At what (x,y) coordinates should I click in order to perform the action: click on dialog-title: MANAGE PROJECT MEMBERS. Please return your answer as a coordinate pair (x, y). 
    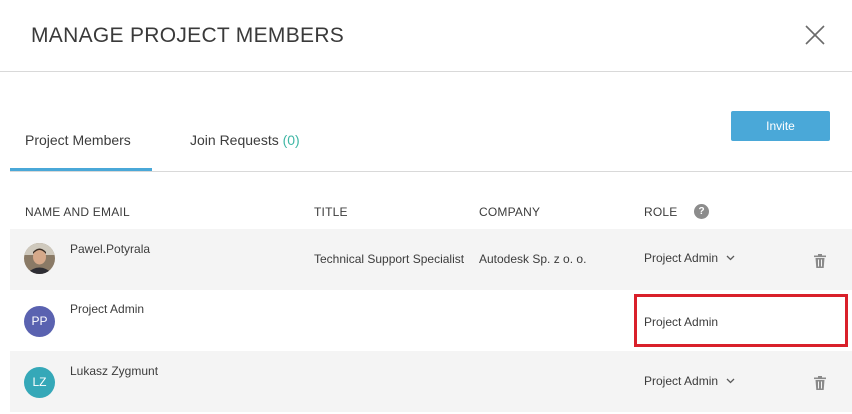
    Looking at the image, I should click on (188, 35).